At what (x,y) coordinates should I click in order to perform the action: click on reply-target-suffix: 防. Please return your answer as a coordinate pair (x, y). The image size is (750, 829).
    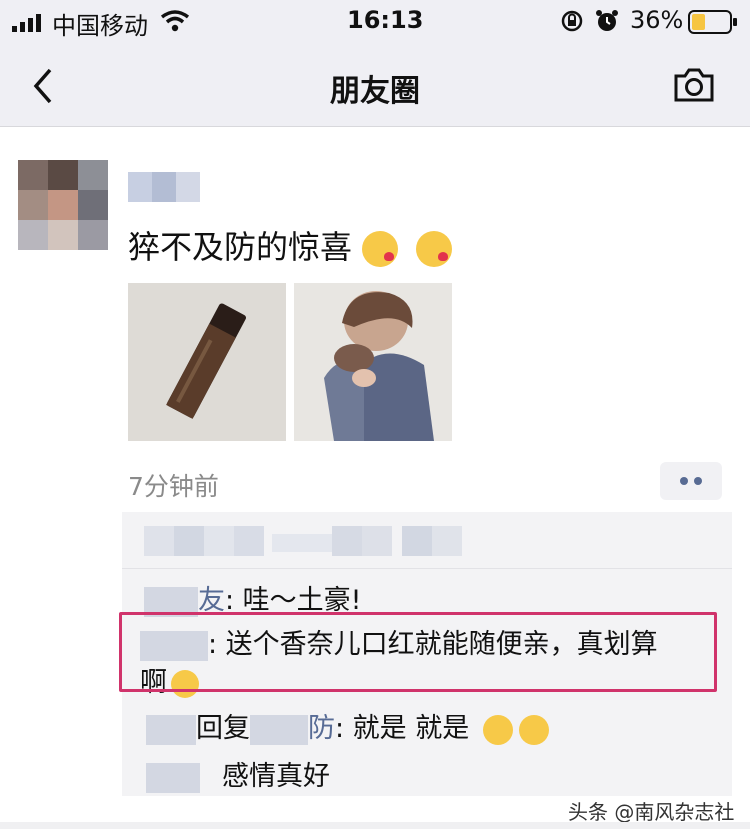
    Looking at the image, I should click on (321, 728).